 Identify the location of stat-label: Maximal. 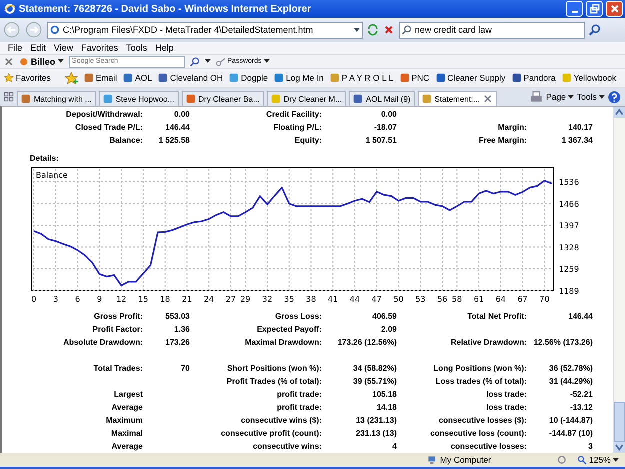
(126, 433).